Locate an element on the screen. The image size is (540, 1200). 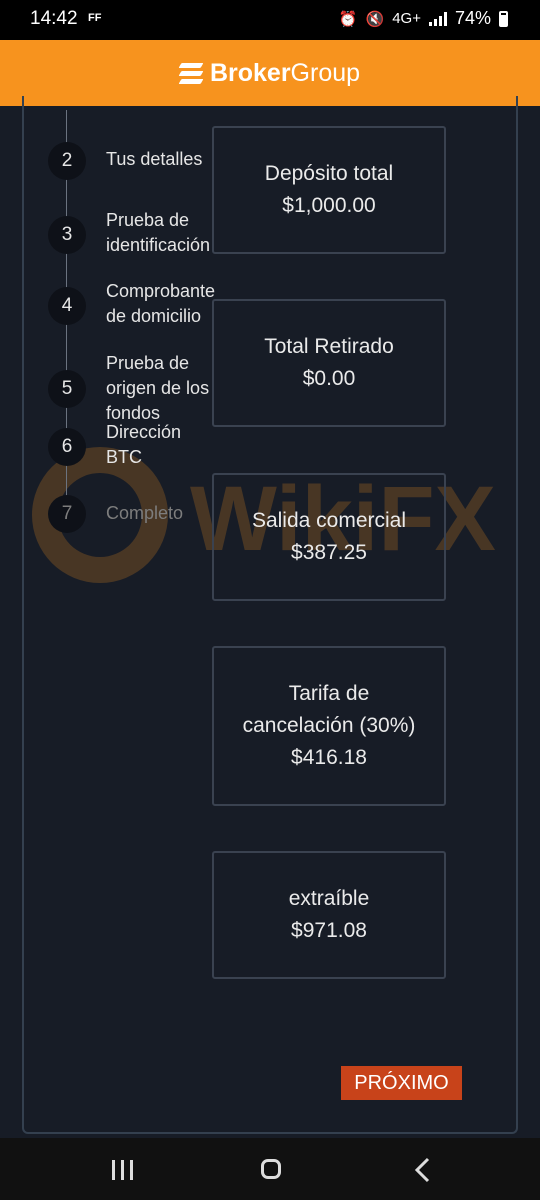
status-indicator: FF is located at coordinates (95, 18).